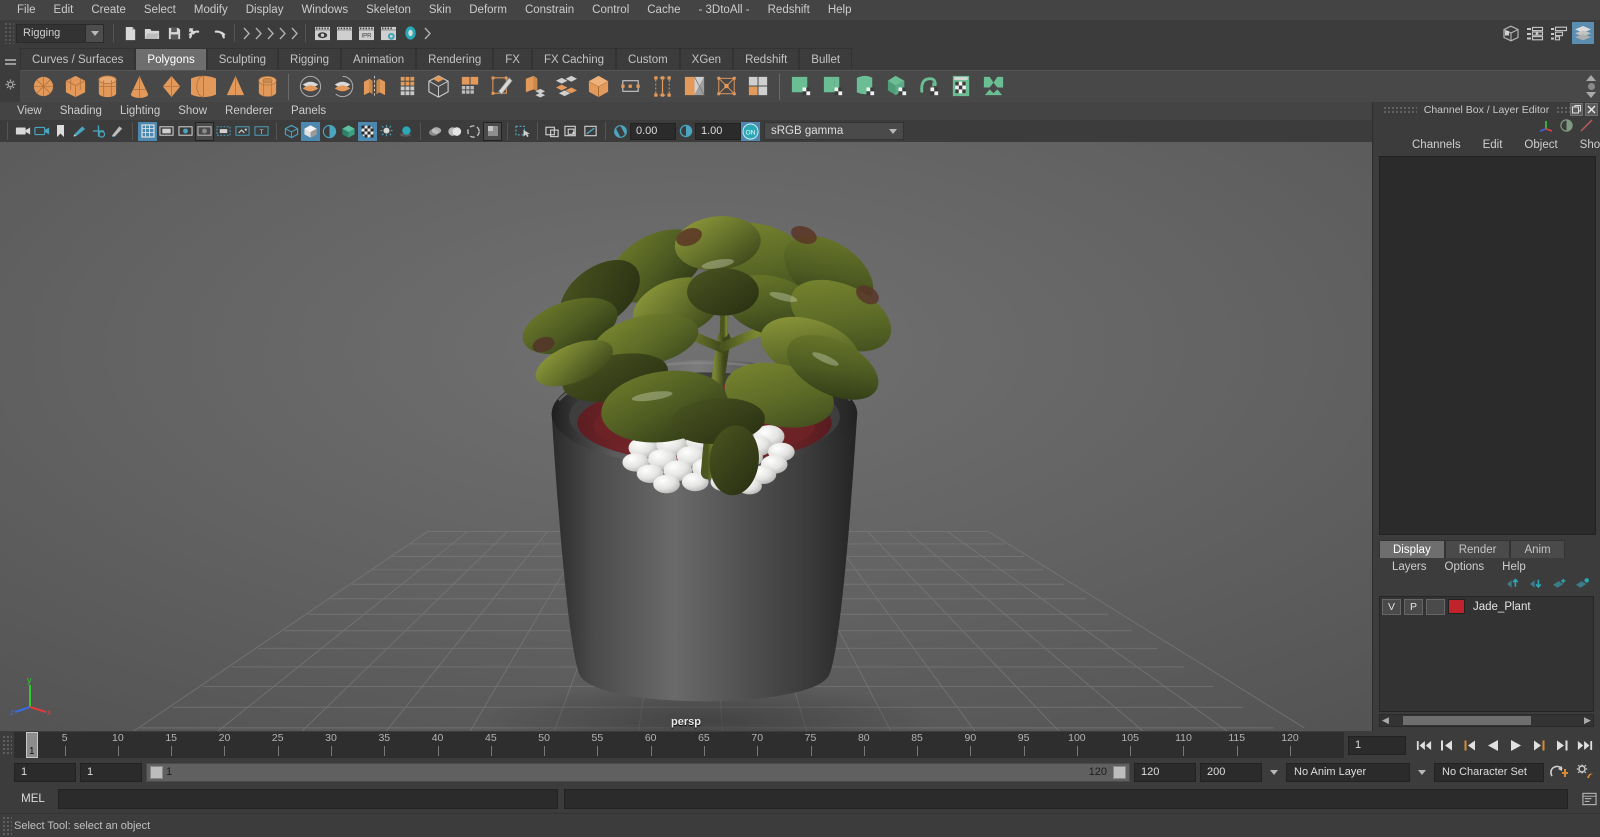 The width and height of the screenshot is (1600, 837). Describe the element at coordinates (552, 131) in the screenshot. I see `xray-joints-icon` at that location.